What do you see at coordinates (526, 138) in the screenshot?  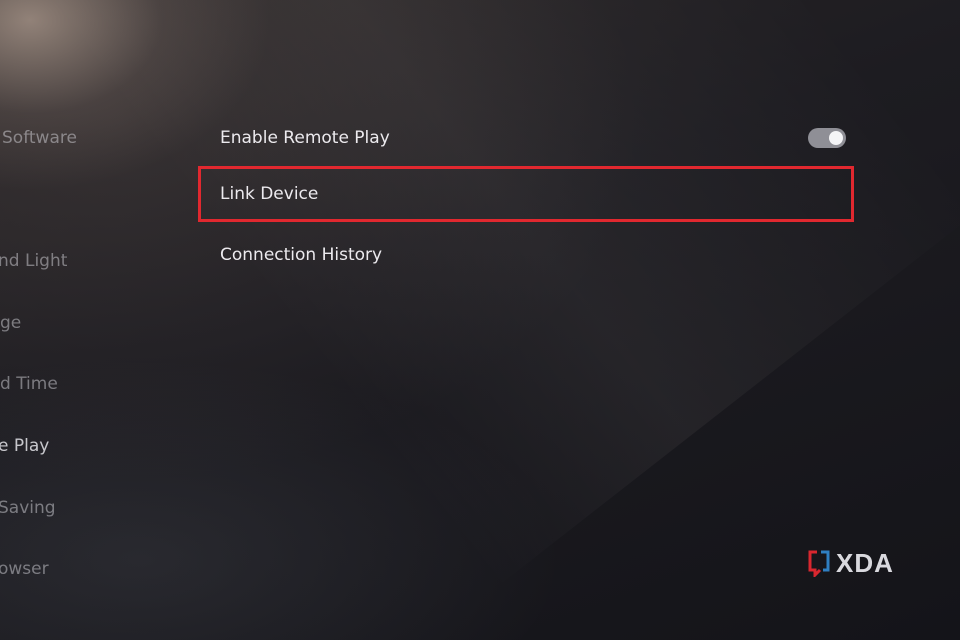 I see `enable-remote-play-row: Enable Remote Play` at bounding box center [526, 138].